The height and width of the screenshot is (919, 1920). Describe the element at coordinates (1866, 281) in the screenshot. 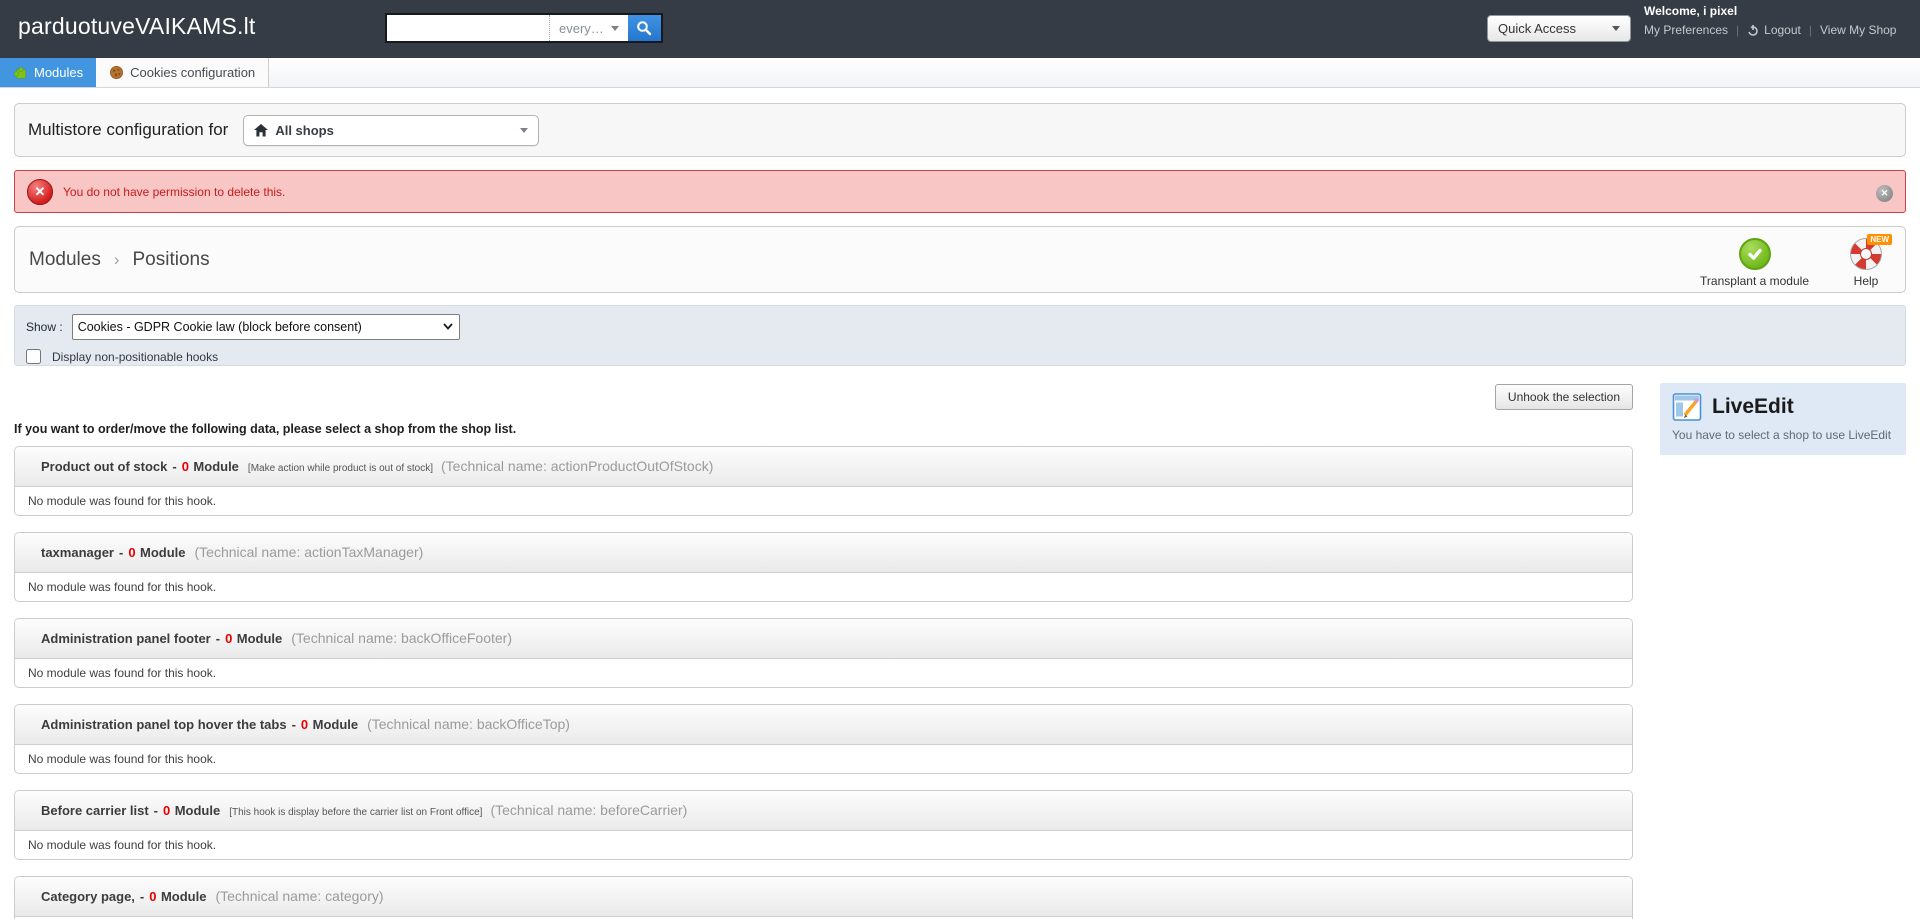

I see `help-label: Help` at that location.